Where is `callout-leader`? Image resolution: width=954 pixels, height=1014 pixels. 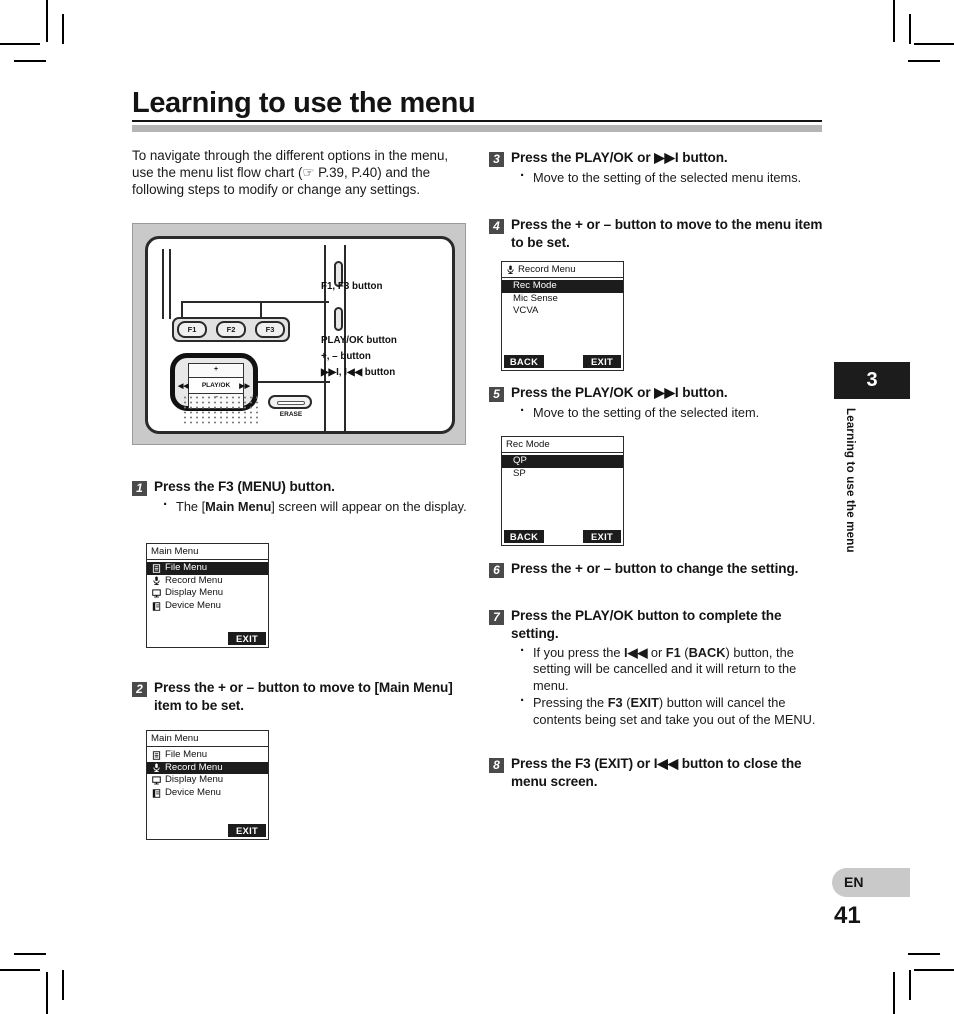 callout-leader is located at coordinates (255, 302).